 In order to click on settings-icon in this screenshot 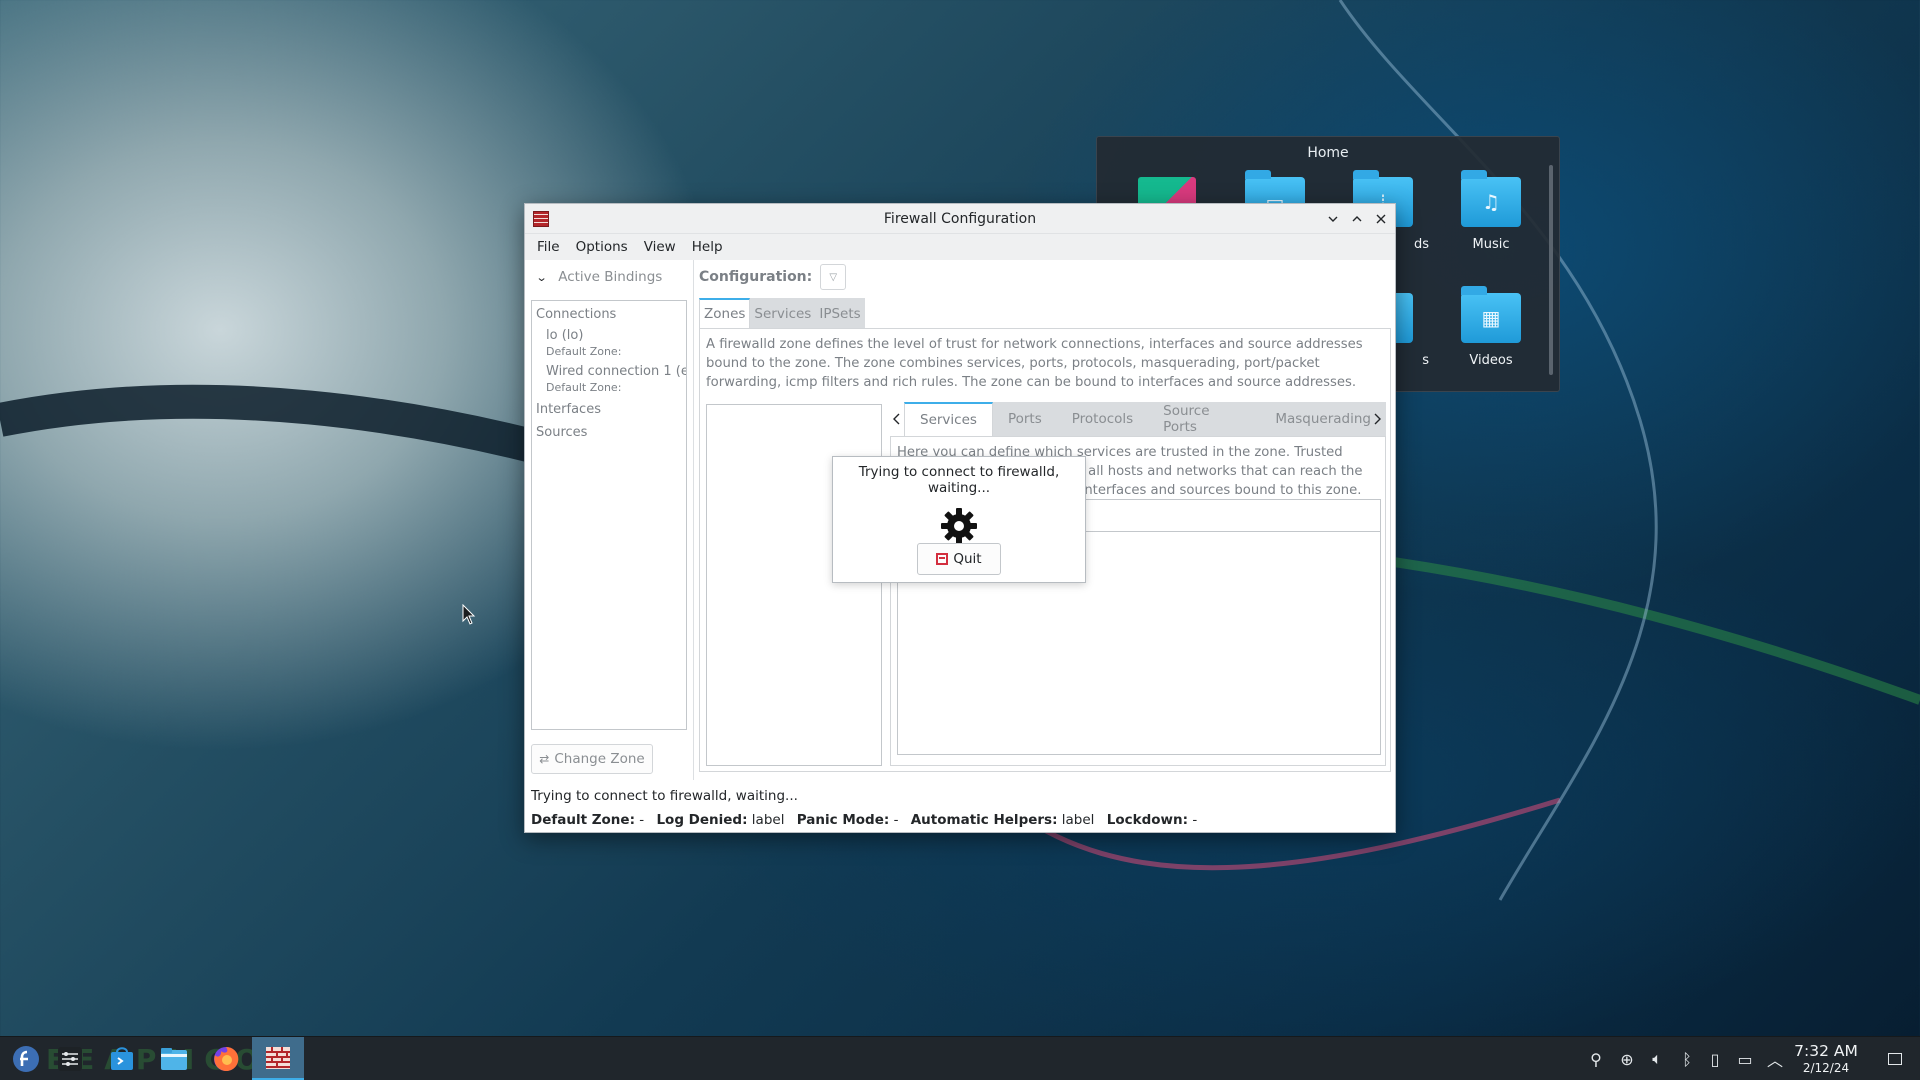, I will do `click(70, 1059)`.